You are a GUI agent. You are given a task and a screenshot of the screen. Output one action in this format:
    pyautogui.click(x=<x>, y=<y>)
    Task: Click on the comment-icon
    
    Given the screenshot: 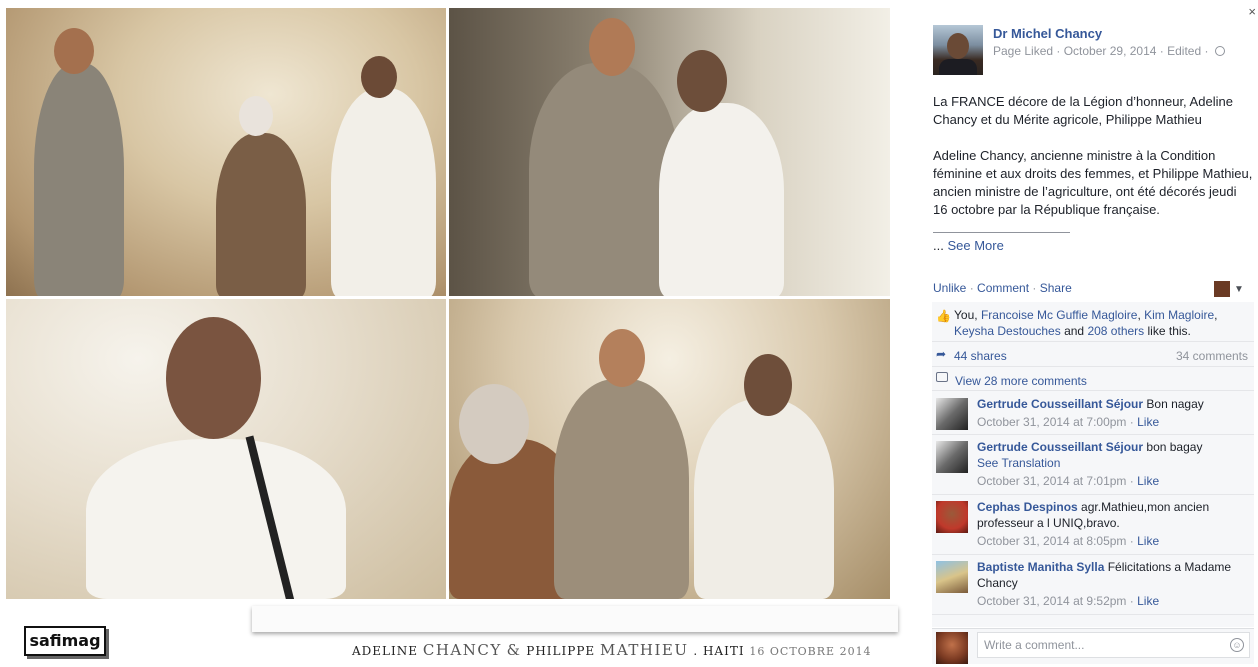 What is the action you would take?
    pyautogui.click(x=942, y=377)
    